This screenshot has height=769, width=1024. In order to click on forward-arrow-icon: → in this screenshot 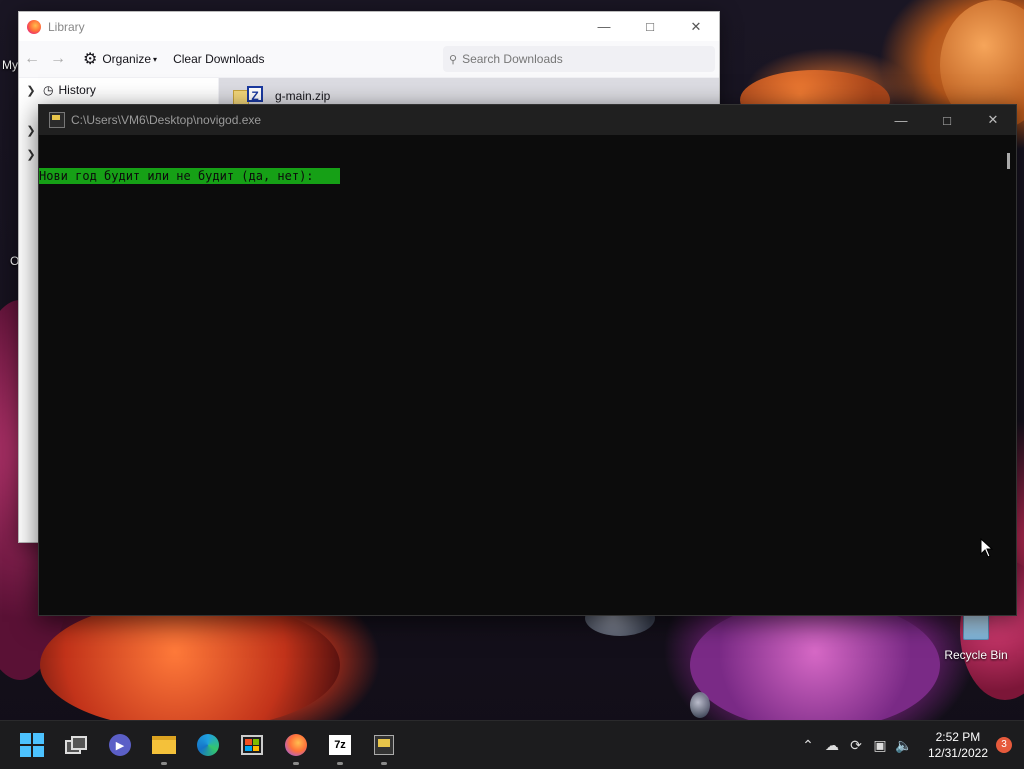, I will do `click(58, 59)`.